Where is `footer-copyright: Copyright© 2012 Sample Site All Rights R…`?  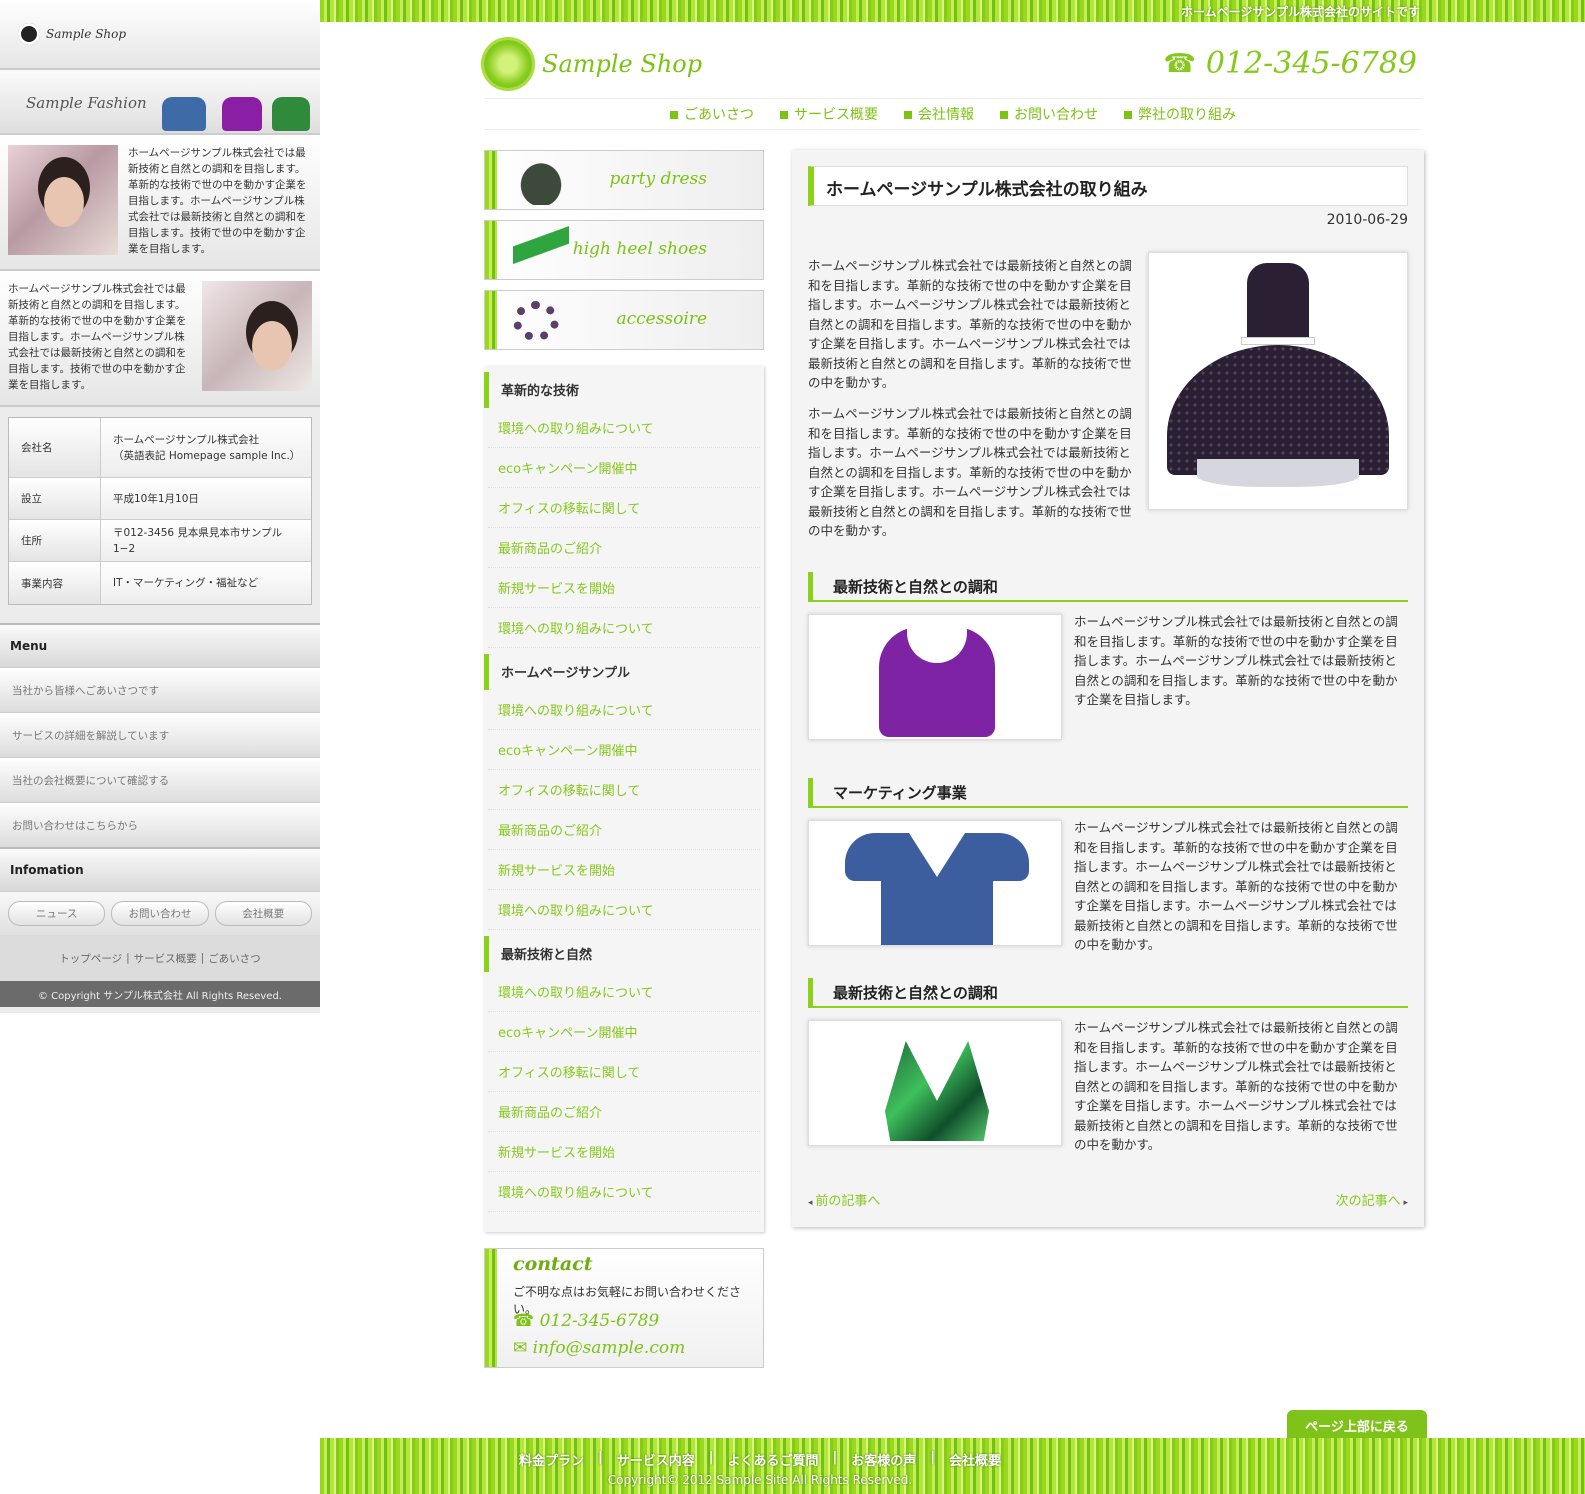
footer-copyright: Copyright© 2012 Sample Site All Rights R… is located at coordinates (760, 1480).